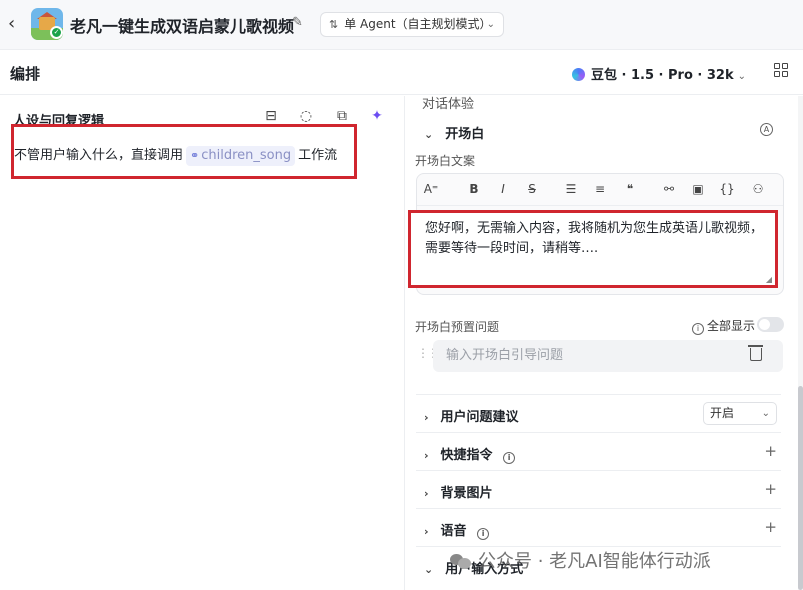 The height and width of the screenshot is (590, 803). Describe the element at coordinates (377, 116) in the screenshot. I see `ai-optimize-icon: ✦` at that location.